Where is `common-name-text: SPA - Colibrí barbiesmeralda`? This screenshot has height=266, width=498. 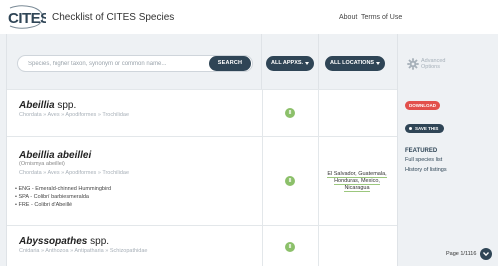 common-name-text: SPA - Colibrí barbiesmeralda is located at coordinates (53, 197).